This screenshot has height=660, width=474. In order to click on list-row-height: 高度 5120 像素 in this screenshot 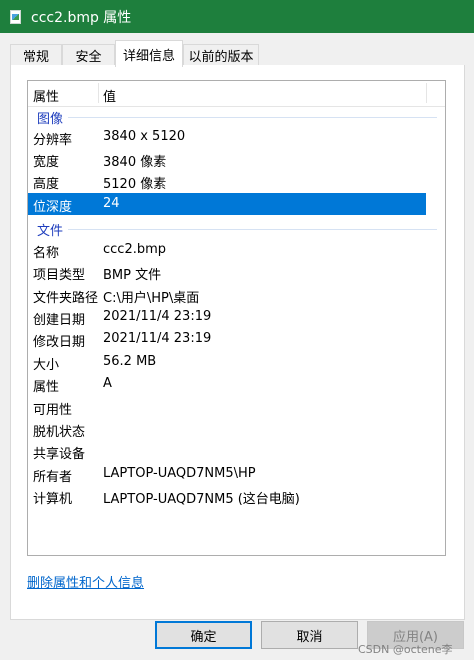, I will do `click(227, 181)`.